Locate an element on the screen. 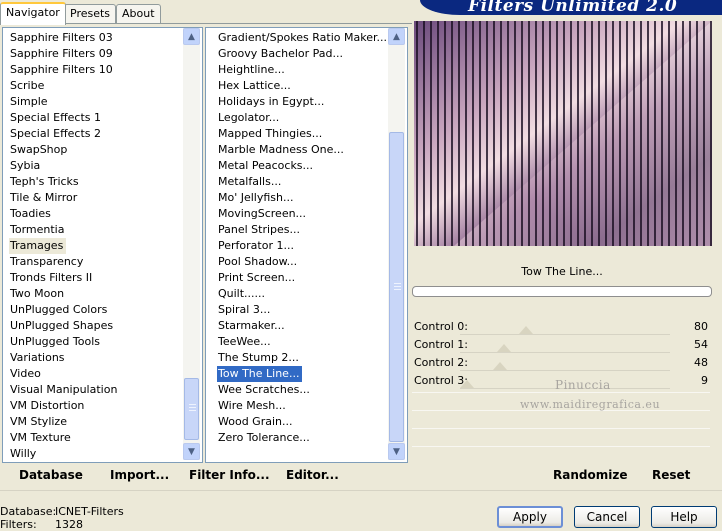 The width and height of the screenshot is (722, 531). control-value: 54 is located at coordinates (694, 344).